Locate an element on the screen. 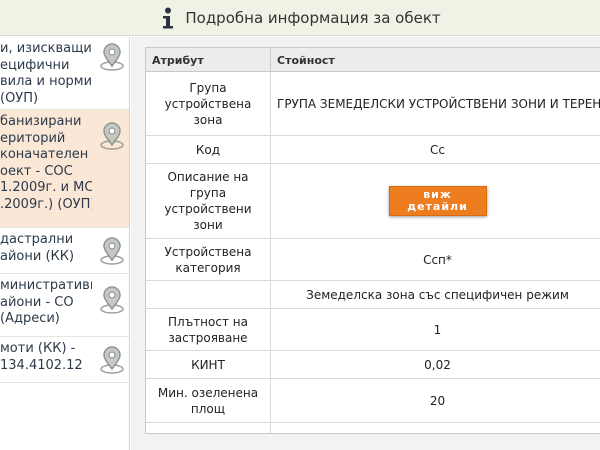  attribute-cell: Устройствена категория is located at coordinates (208, 259).